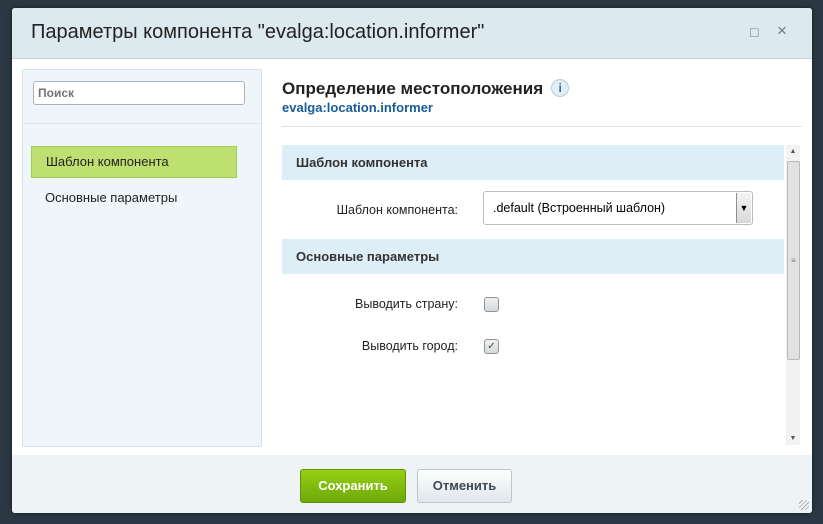  Describe the element at coordinates (560, 88) in the screenshot. I see `info-icon: i` at that location.